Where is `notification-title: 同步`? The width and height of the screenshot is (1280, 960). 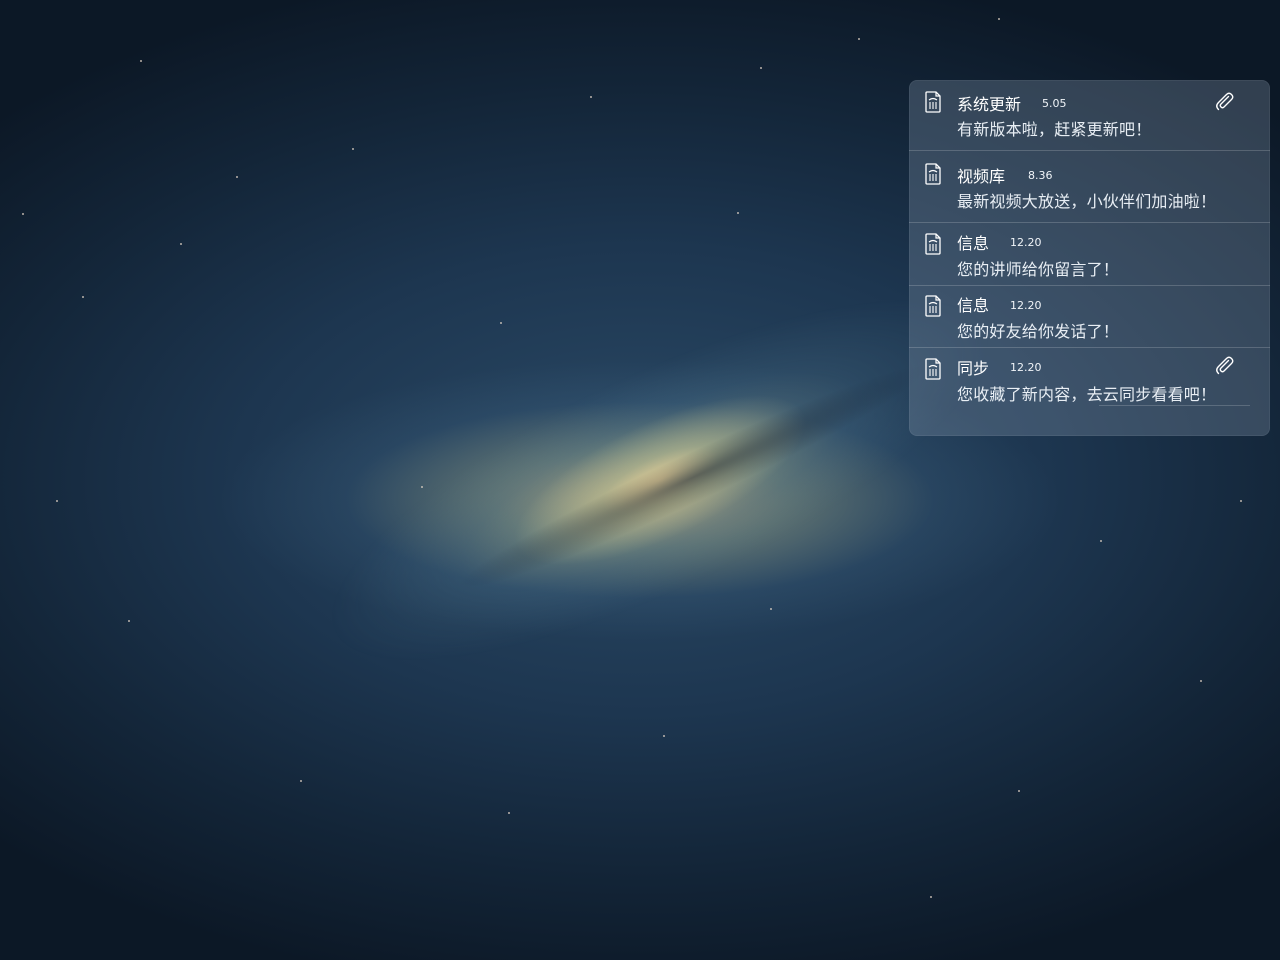 notification-title: 同步 is located at coordinates (973, 368).